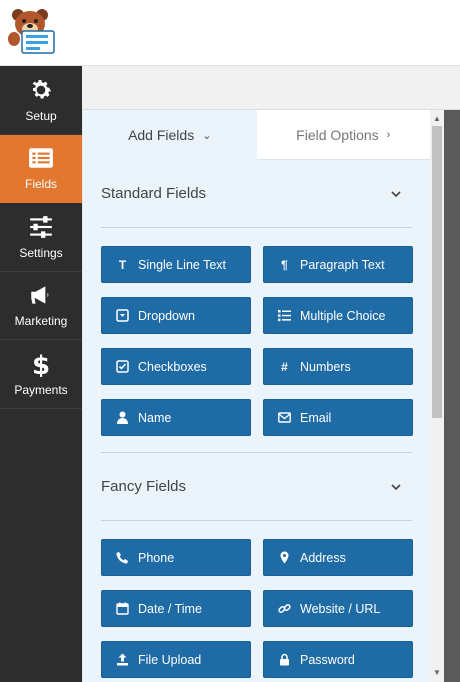  What do you see at coordinates (155, 417) in the screenshot?
I see `button-label: Name` at bounding box center [155, 417].